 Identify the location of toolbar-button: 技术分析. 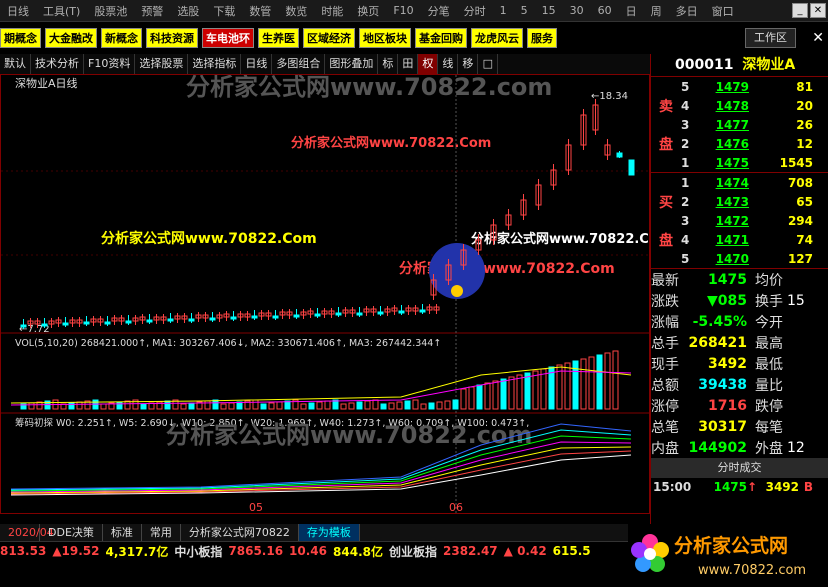
(57, 64).